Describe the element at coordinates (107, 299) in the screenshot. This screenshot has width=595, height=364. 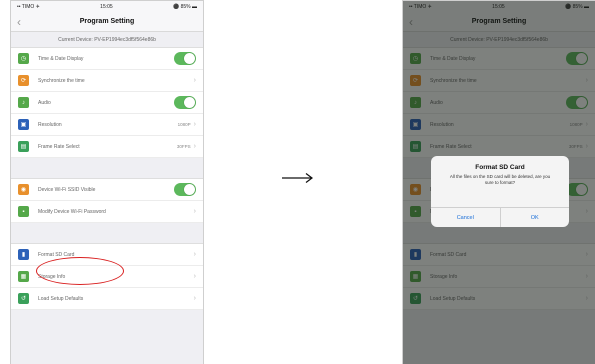
I see `row-load-defaults: ↺ Load Setup Defaults ›` at that location.